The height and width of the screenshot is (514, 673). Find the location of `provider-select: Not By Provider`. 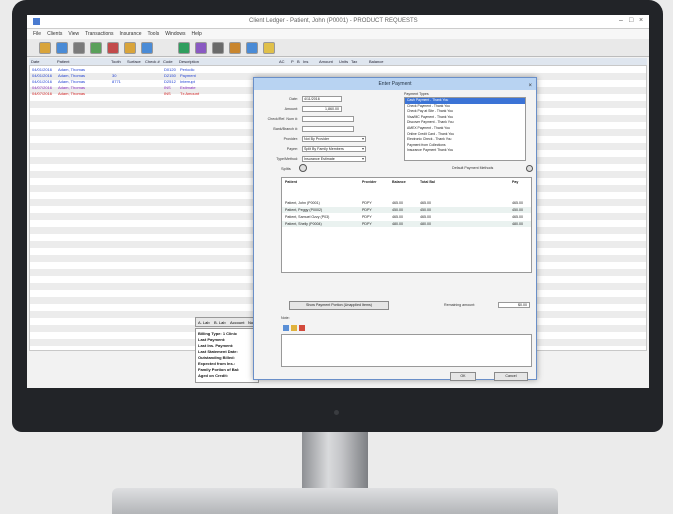

provider-select: Not By Provider is located at coordinates (334, 139).